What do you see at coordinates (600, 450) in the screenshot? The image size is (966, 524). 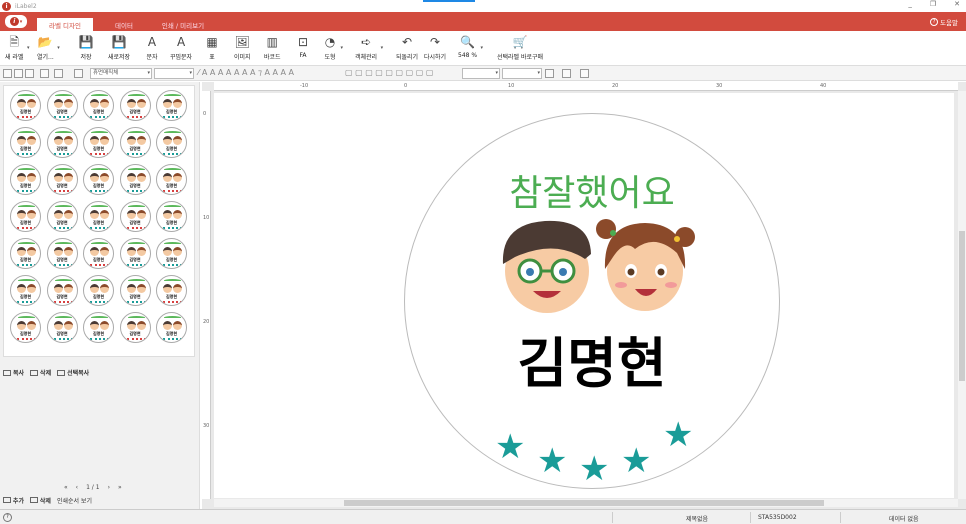 I see `star-row: ★ ★ ★ ★ ★` at bounding box center [600, 450].